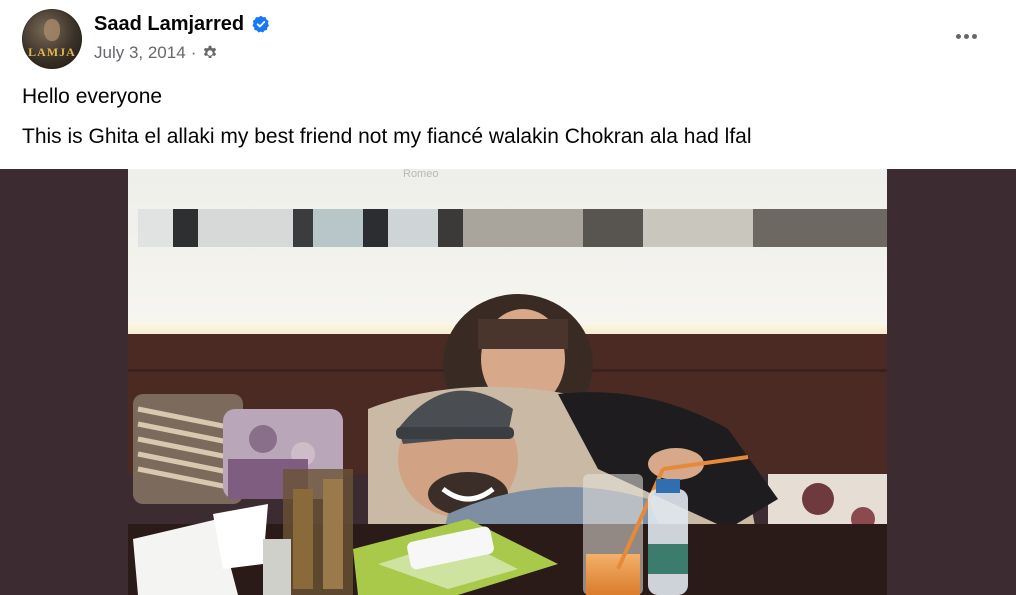 This screenshot has height=595, width=1016. Describe the element at coordinates (420, 174) in the screenshot. I see `photo-sign-text: Romeo` at that location.